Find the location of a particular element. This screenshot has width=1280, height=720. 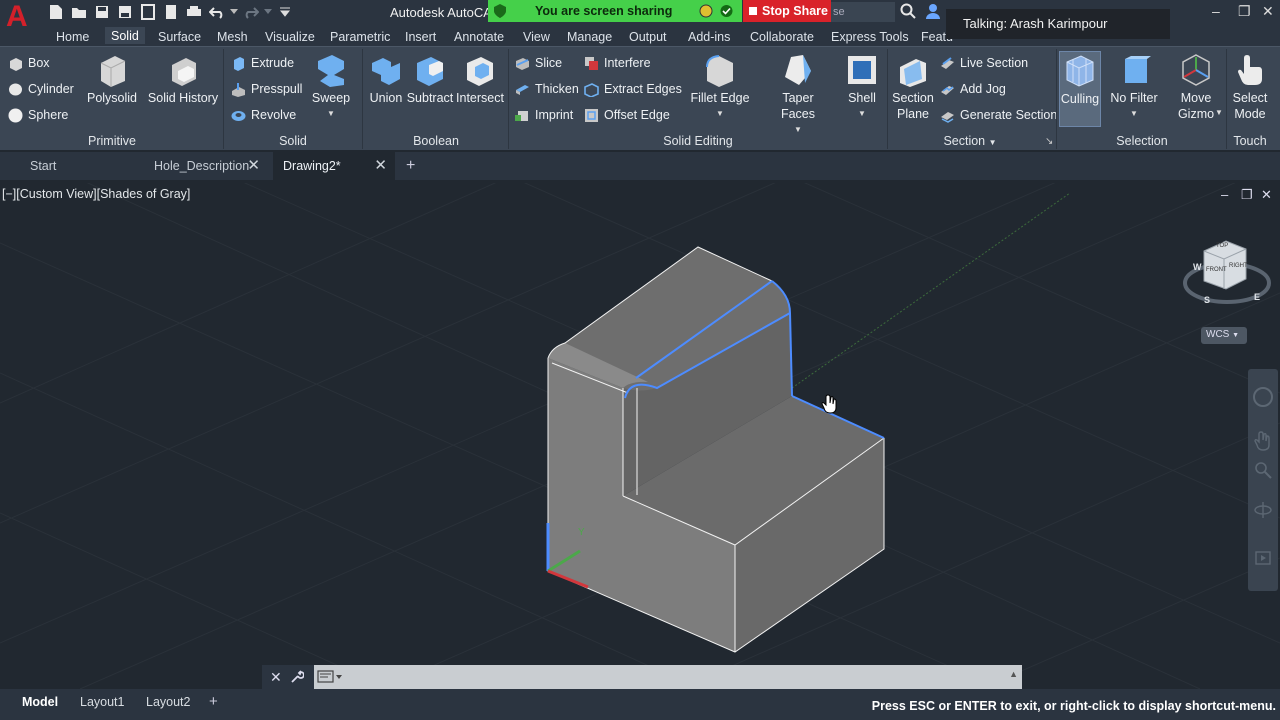

move-gizmo-button: Move Gizmo is located at coordinates (1196, 87).